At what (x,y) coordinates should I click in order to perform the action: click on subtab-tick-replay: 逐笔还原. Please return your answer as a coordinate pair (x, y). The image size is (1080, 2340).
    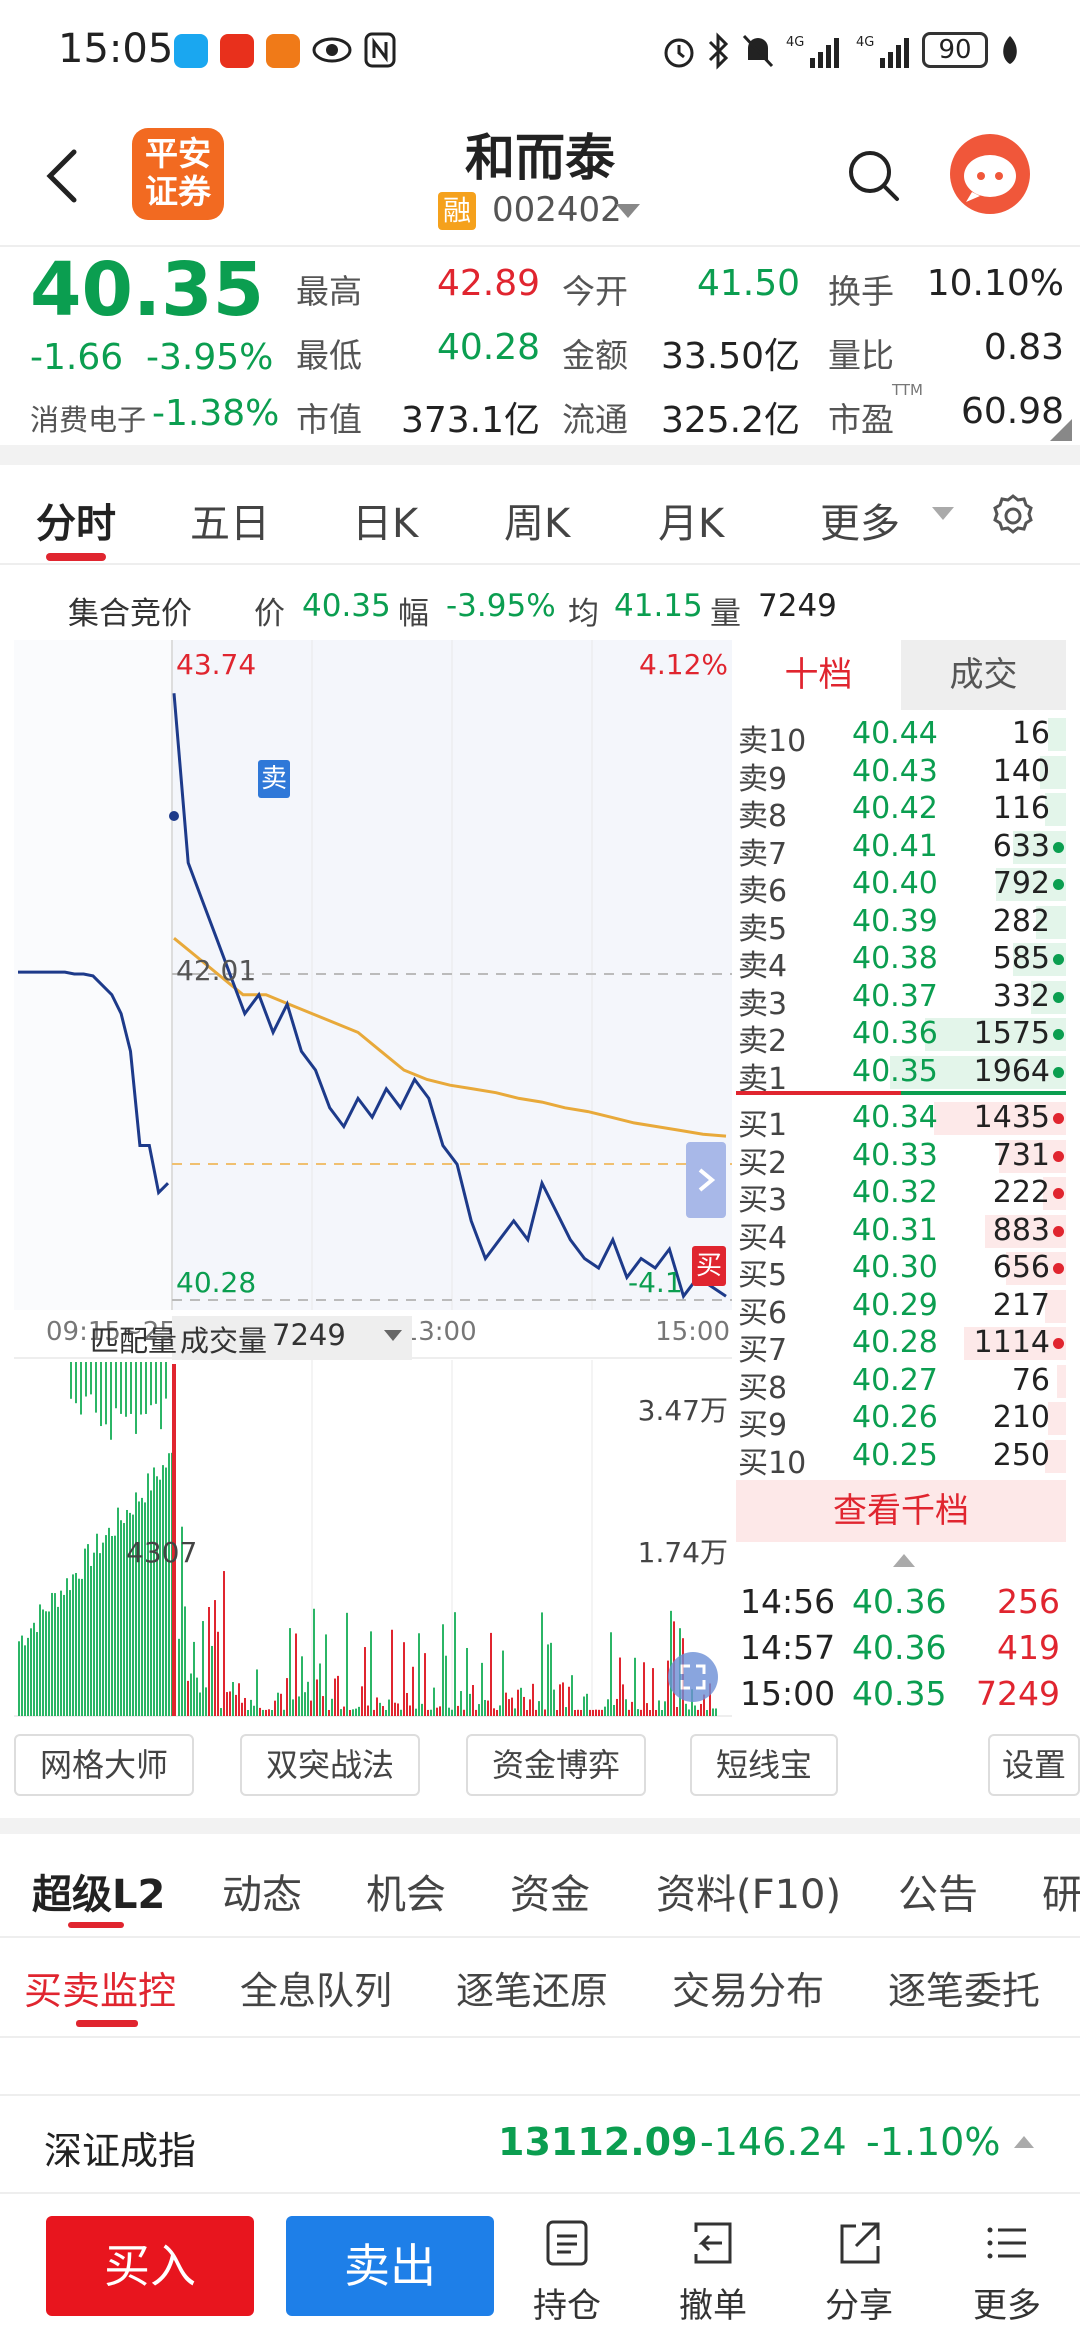
    Looking at the image, I should click on (532, 1987).